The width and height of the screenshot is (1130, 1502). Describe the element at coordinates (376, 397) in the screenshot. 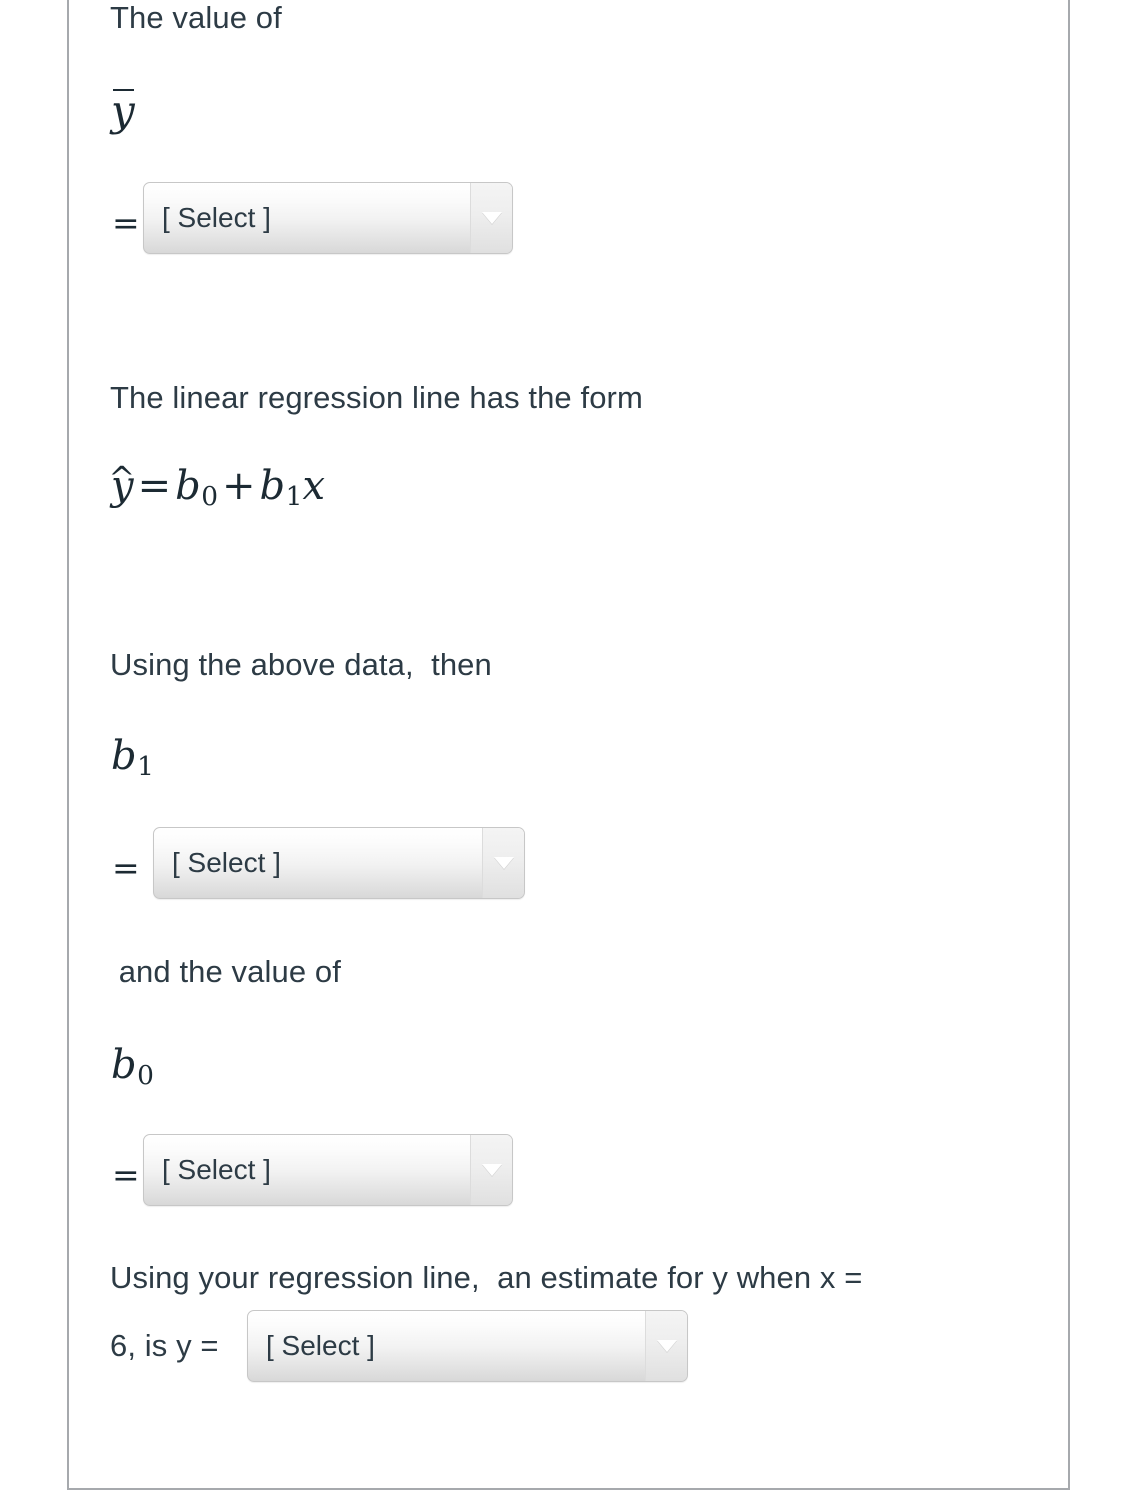

I see `text-linear-regression-form: The linear regression line has the form` at that location.